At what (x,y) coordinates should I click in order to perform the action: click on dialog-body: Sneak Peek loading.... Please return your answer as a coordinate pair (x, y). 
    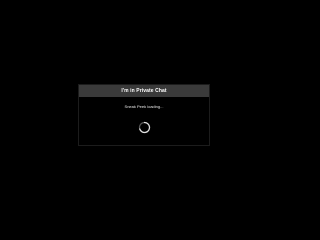
    Looking at the image, I should click on (144, 121).